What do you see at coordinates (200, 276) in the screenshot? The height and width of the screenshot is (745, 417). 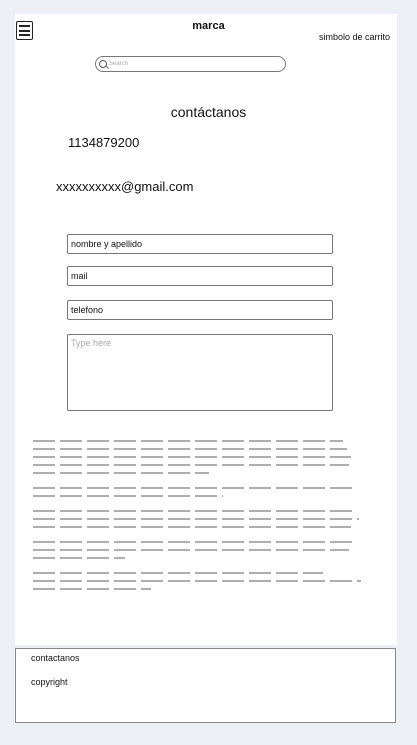 I see `mail-field` at bounding box center [200, 276].